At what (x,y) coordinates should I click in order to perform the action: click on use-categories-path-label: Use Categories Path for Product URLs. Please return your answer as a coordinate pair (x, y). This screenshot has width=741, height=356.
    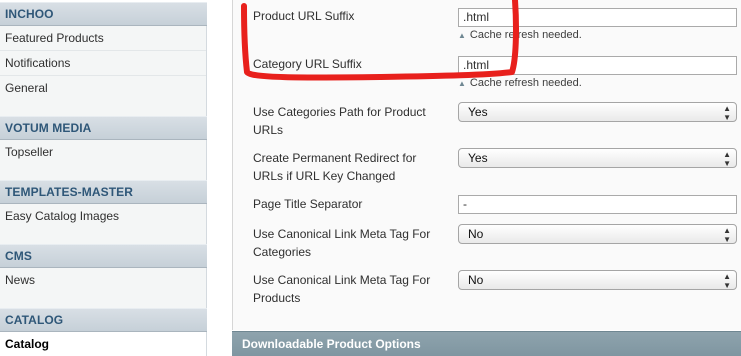
    Looking at the image, I should click on (339, 121).